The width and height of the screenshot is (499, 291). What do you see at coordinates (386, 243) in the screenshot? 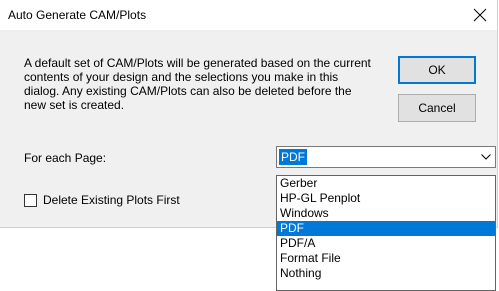
I see `dropdown-option-pdfa: PDF/A` at bounding box center [386, 243].